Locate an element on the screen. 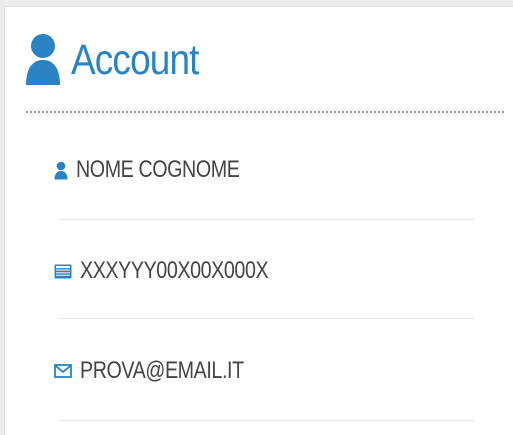  account-header: Account is located at coordinates (121, 60).